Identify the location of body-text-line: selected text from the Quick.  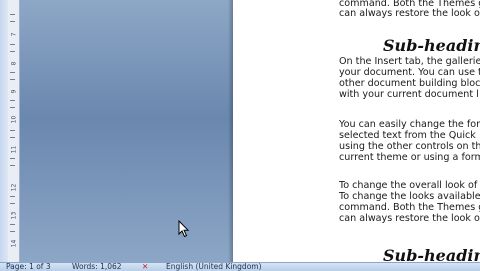
(407, 135).